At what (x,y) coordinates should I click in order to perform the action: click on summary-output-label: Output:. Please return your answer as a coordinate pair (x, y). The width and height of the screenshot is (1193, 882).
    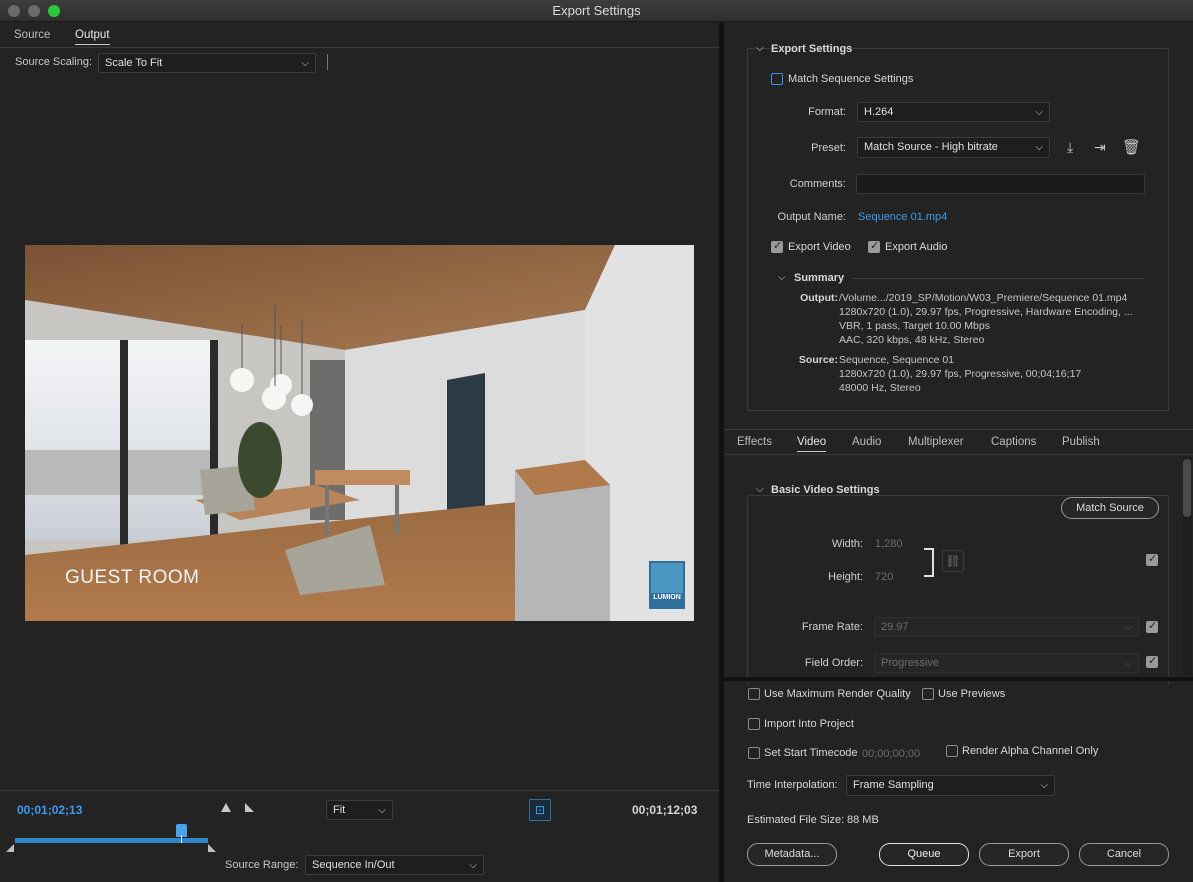
    Looking at the image, I should click on (819, 298).